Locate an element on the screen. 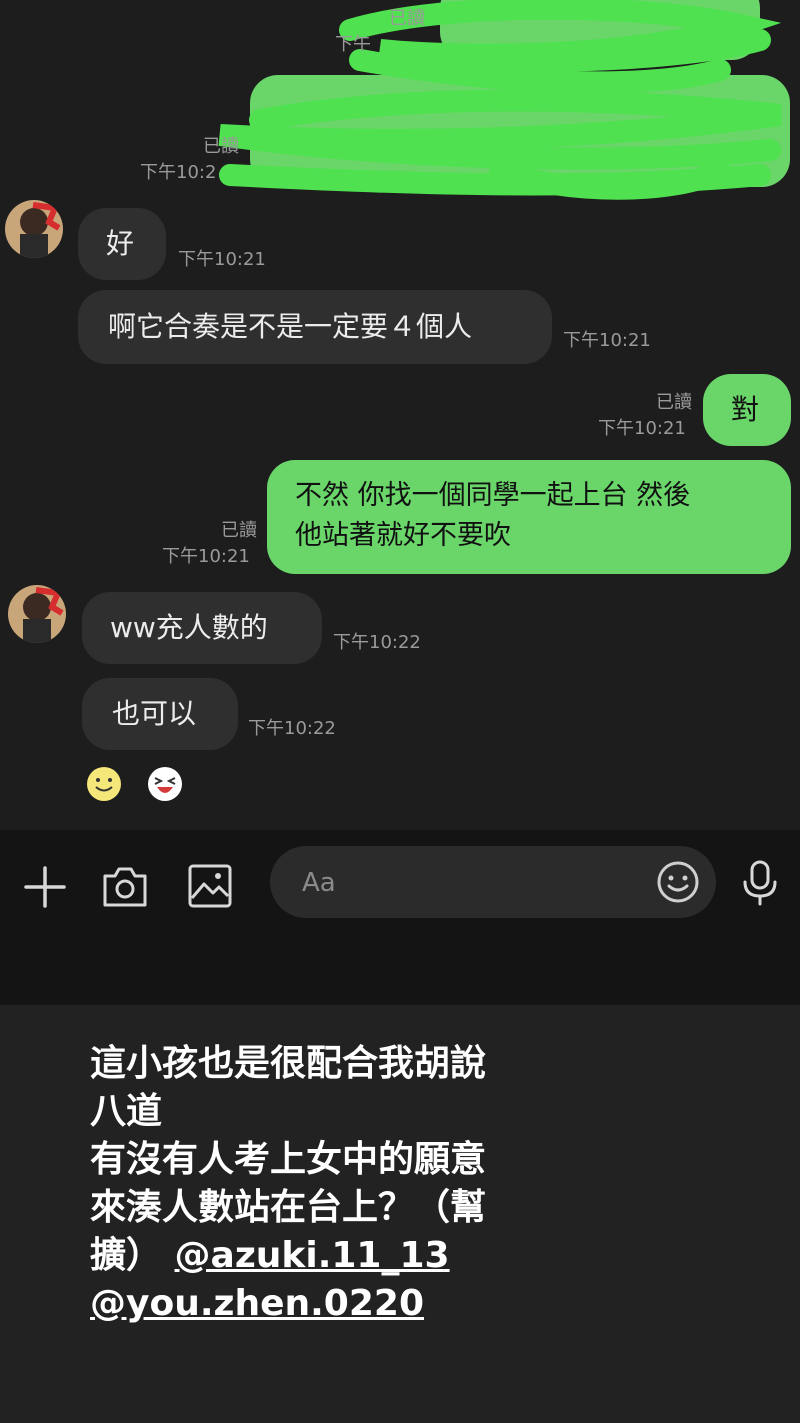 The height and width of the screenshot is (1423, 800). laughing-reaction-icon is located at coordinates (165, 784).